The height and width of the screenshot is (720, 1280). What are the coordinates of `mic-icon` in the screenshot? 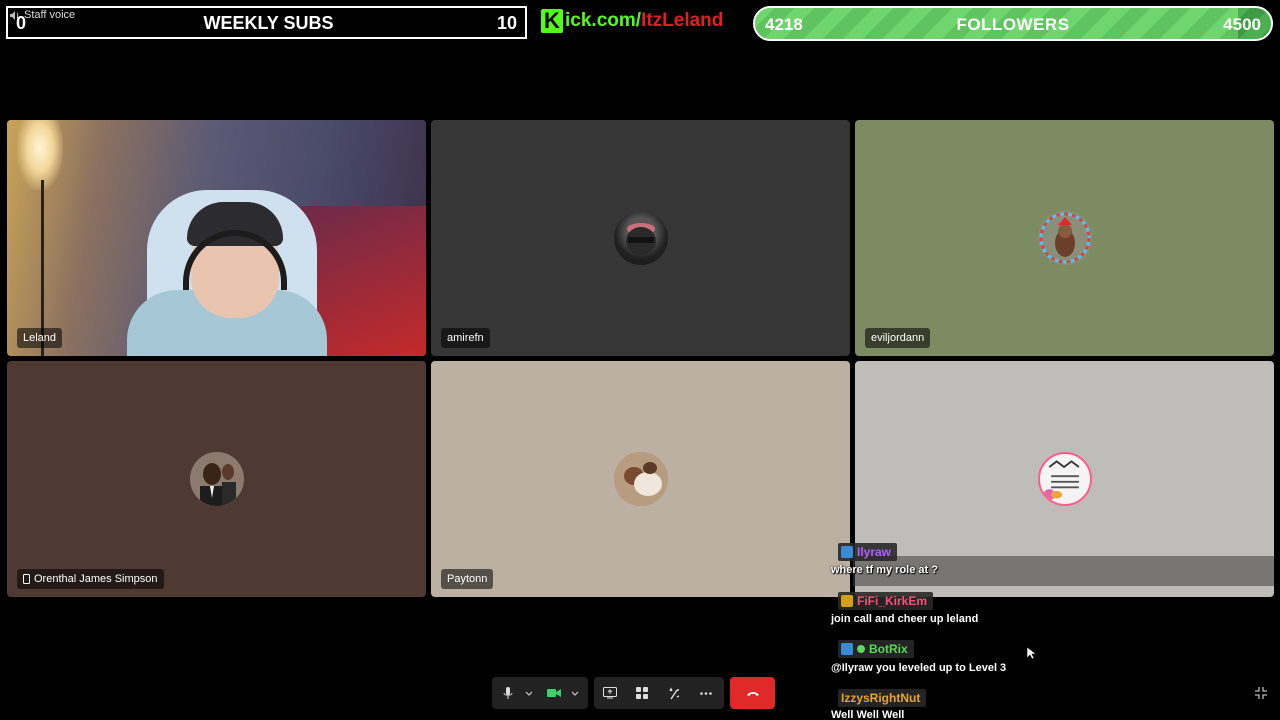 It's located at (508, 692).